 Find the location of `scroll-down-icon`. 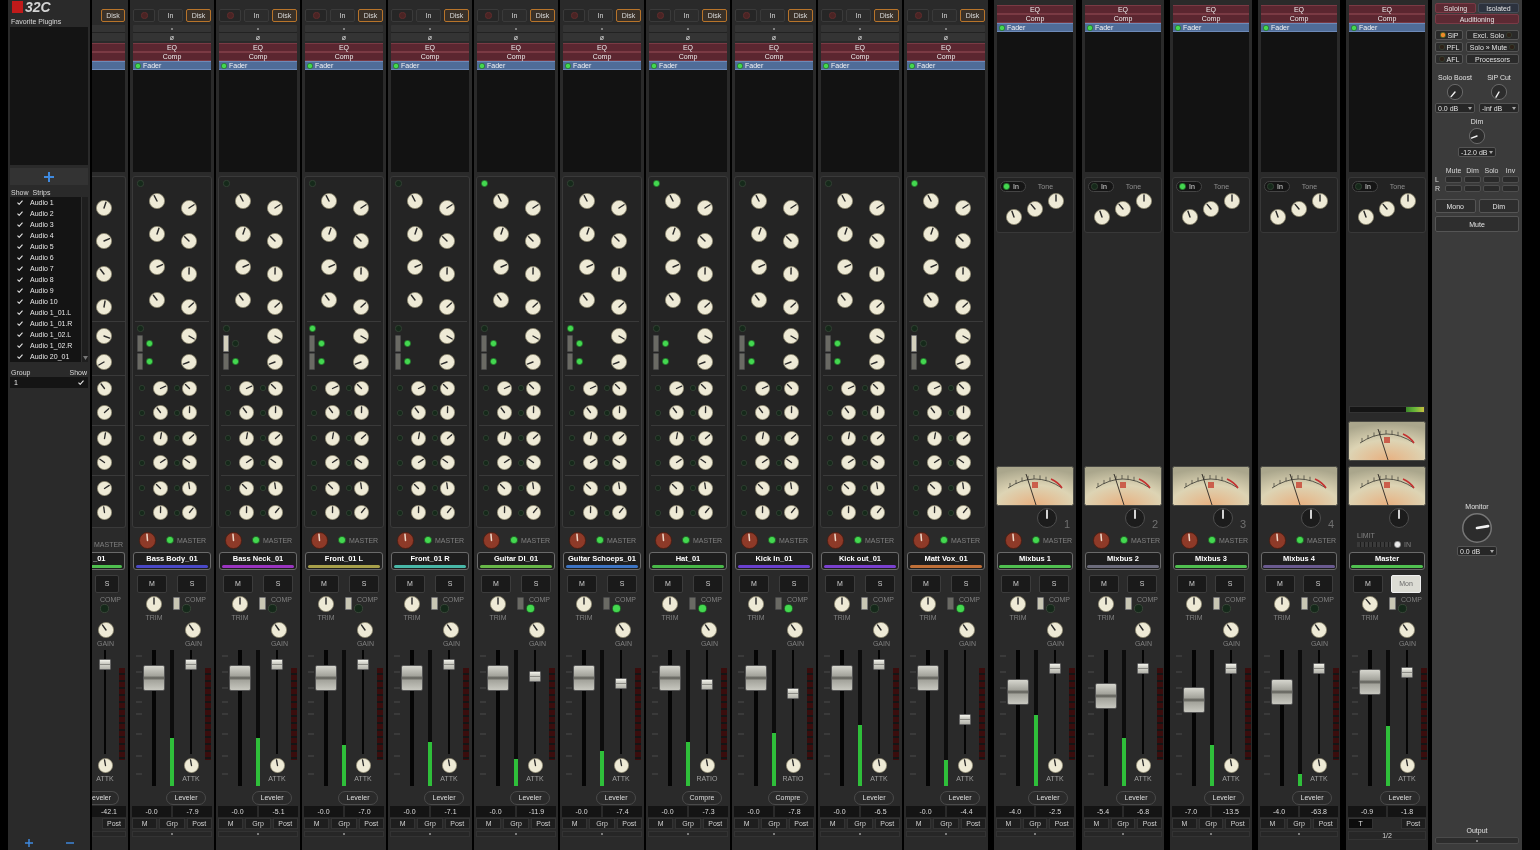

scroll-down-icon is located at coordinates (85, 358).